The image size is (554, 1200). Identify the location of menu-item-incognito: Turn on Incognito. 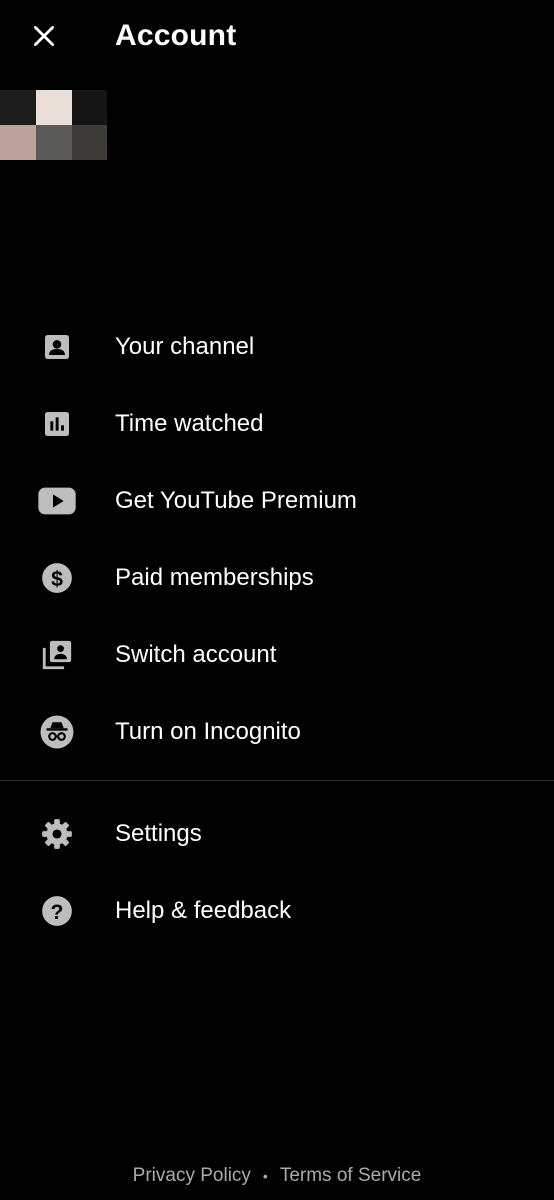
(277, 731).